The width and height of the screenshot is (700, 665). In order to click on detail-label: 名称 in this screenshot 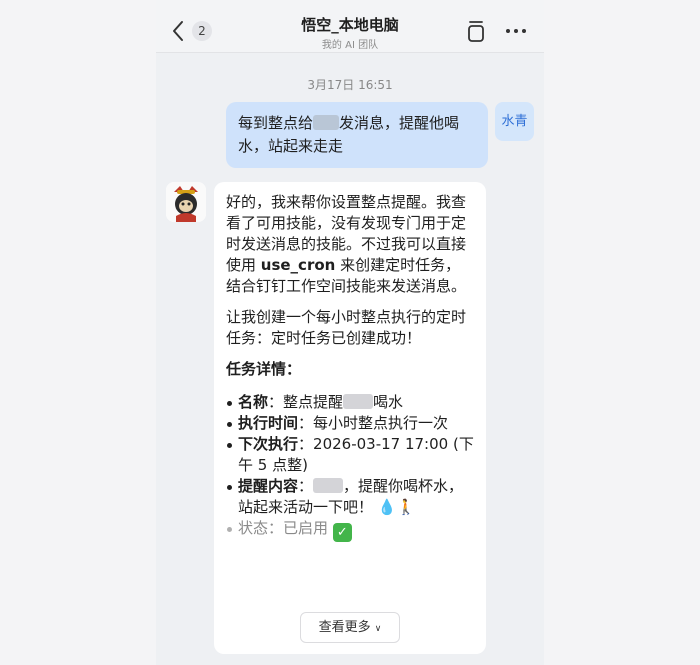, I will do `click(253, 402)`.